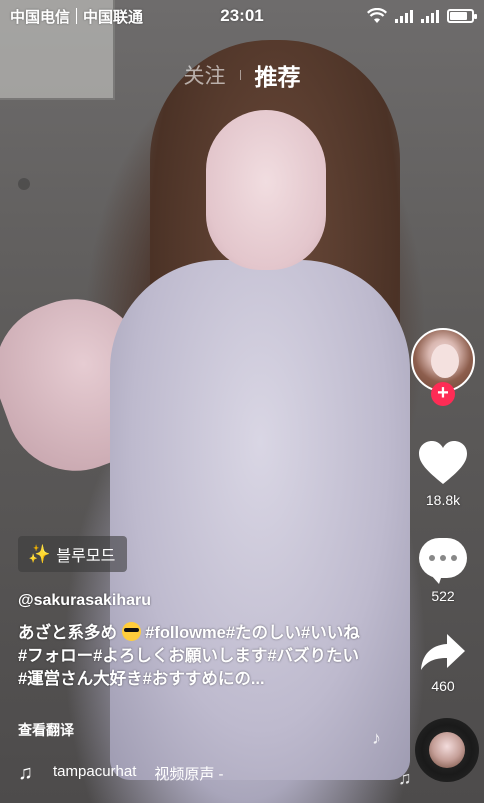 This screenshot has width=484, height=803. Describe the element at coordinates (40, 17) in the screenshot. I see `carrier-1: 中国电信` at that location.